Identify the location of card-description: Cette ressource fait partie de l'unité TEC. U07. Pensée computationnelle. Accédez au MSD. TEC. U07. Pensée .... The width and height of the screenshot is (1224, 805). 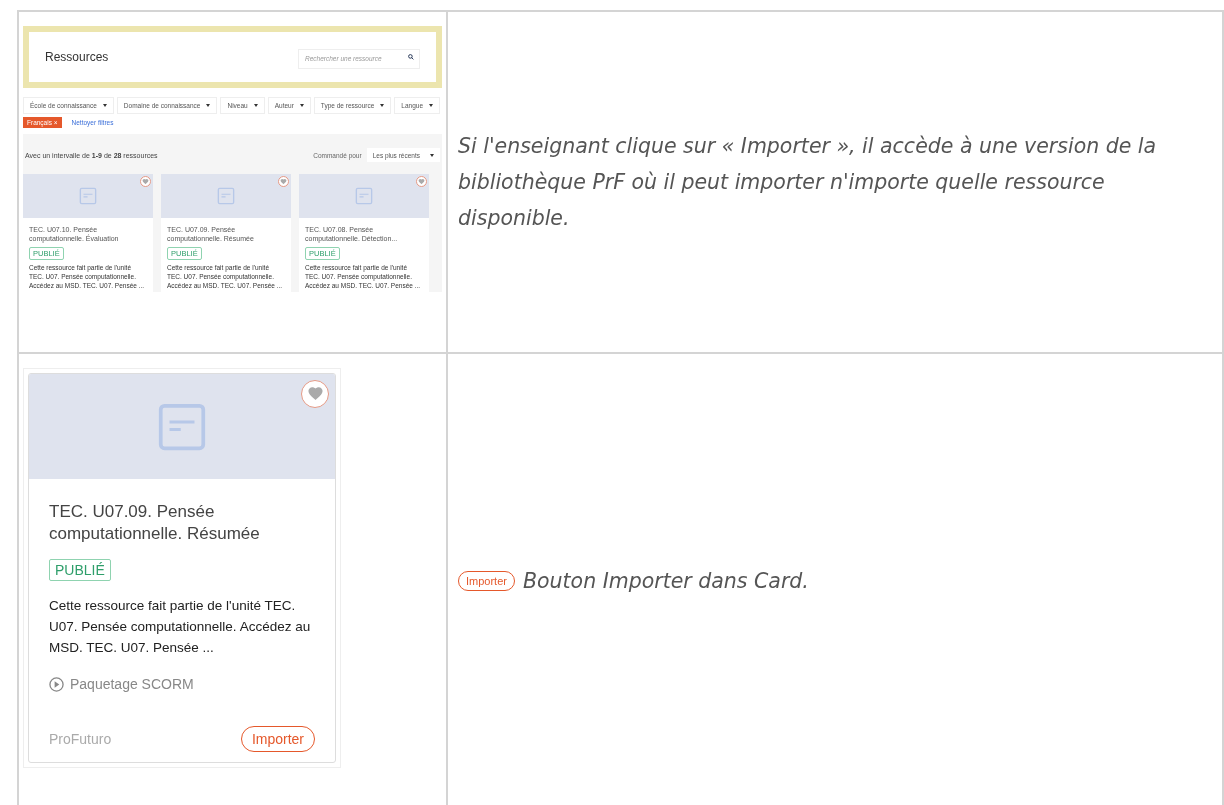
(180, 627).